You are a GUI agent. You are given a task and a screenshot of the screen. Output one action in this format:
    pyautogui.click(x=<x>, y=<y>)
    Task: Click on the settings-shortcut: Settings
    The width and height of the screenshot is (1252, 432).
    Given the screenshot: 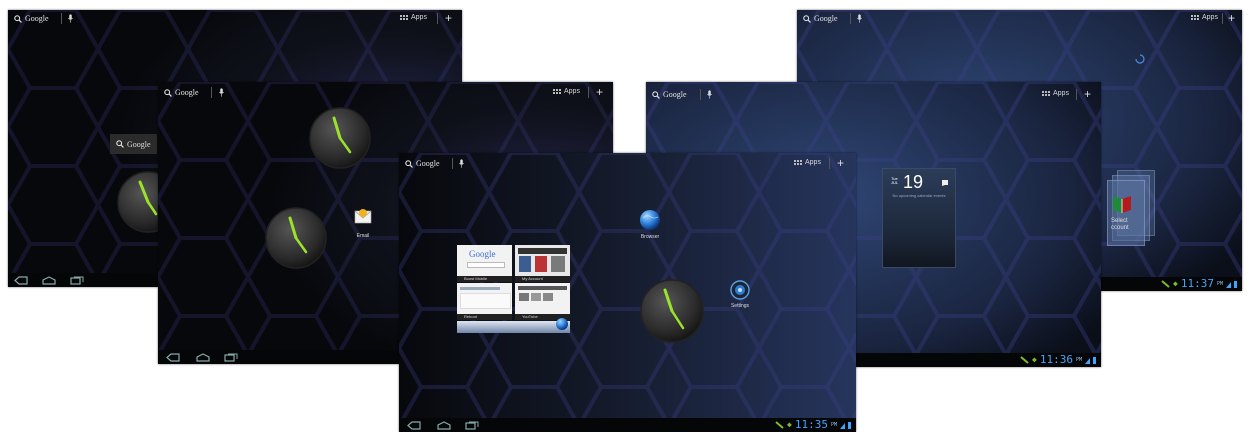 What is the action you would take?
    pyautogui.click(x=740, y=297)
    